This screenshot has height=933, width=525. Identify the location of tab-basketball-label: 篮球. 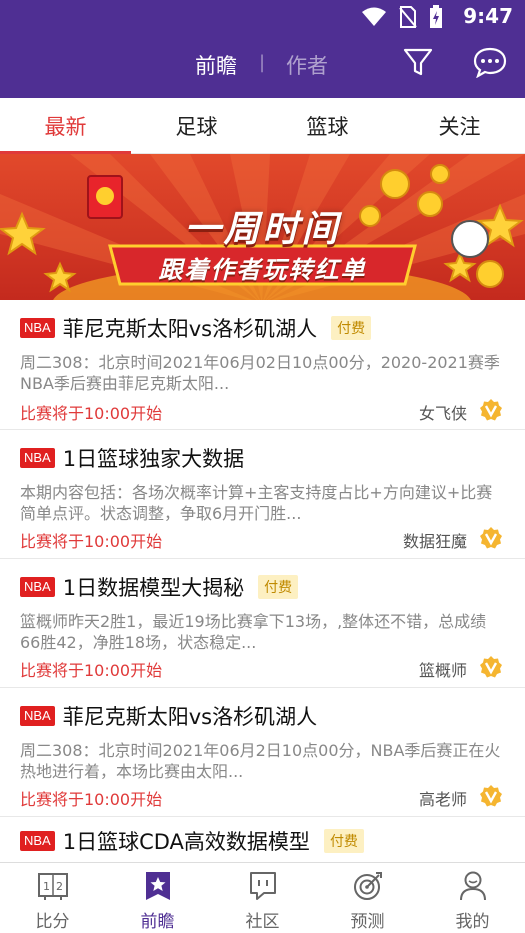
(327, 127).